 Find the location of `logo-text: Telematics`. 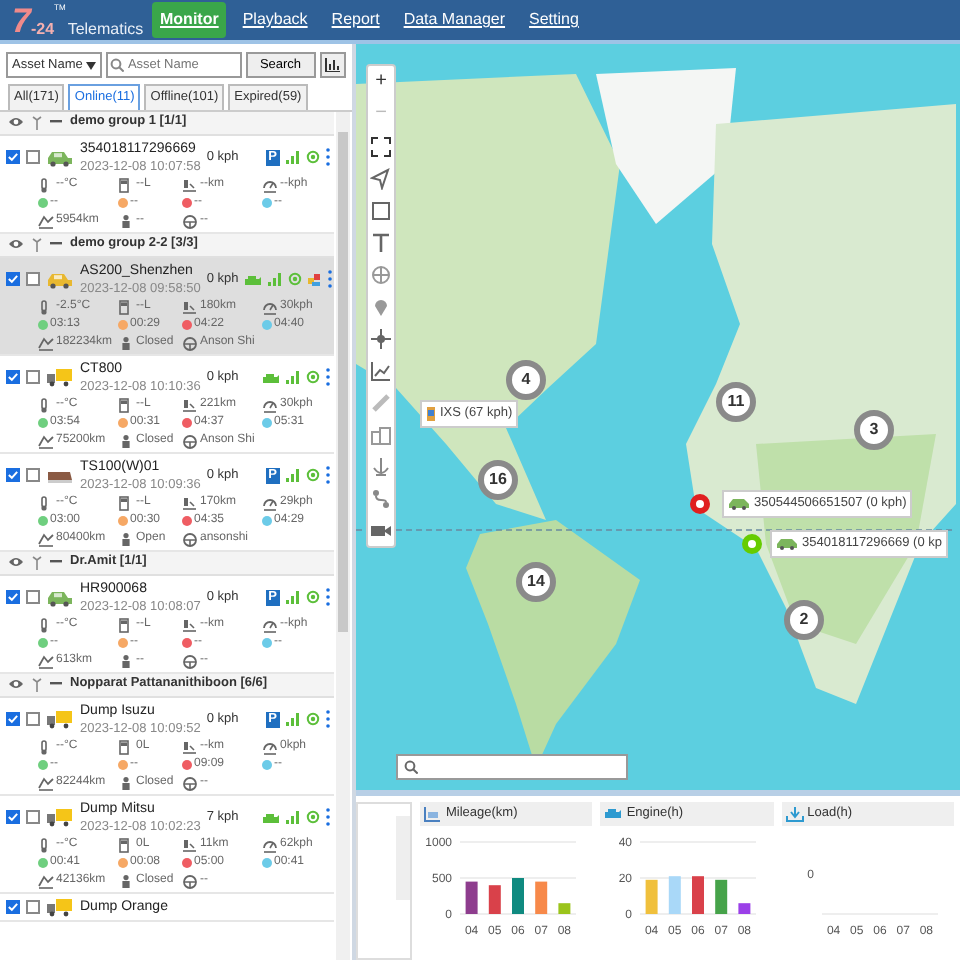

logo-text: Telematics is located at coordinates (105, 29).